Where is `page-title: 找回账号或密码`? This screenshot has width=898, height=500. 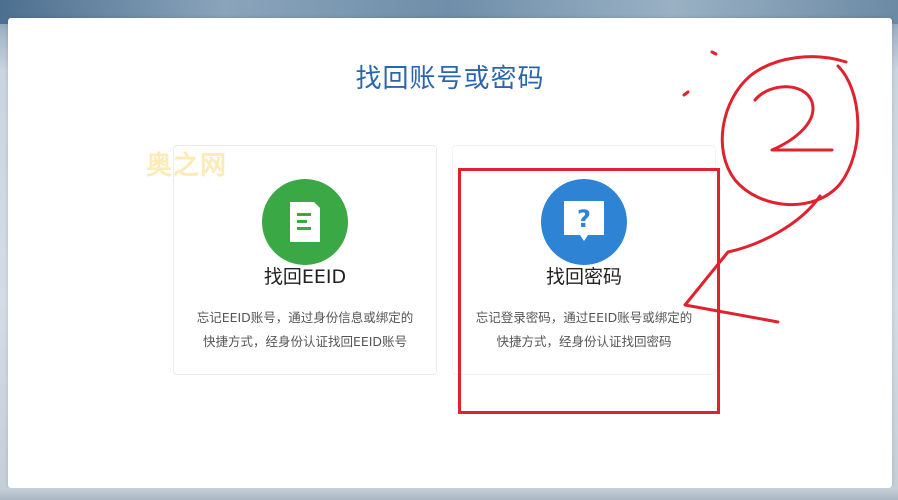
page-title: 找回账号或密码 is located at coordinates (450, 79).